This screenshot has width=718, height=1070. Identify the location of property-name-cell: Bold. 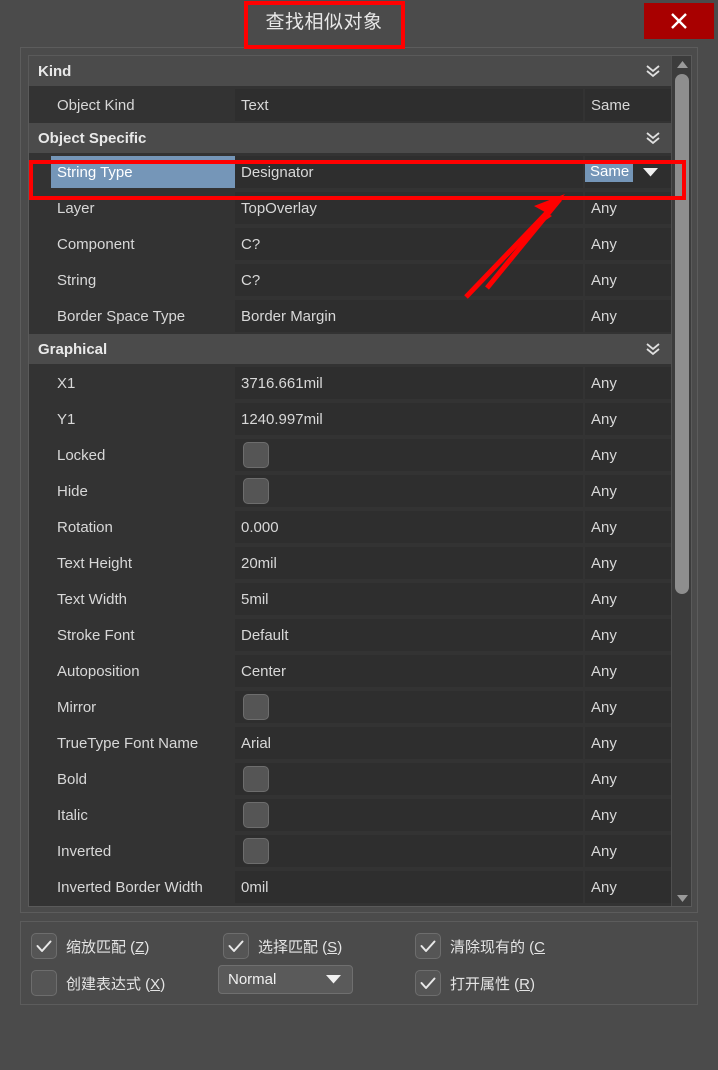
(132, 779).